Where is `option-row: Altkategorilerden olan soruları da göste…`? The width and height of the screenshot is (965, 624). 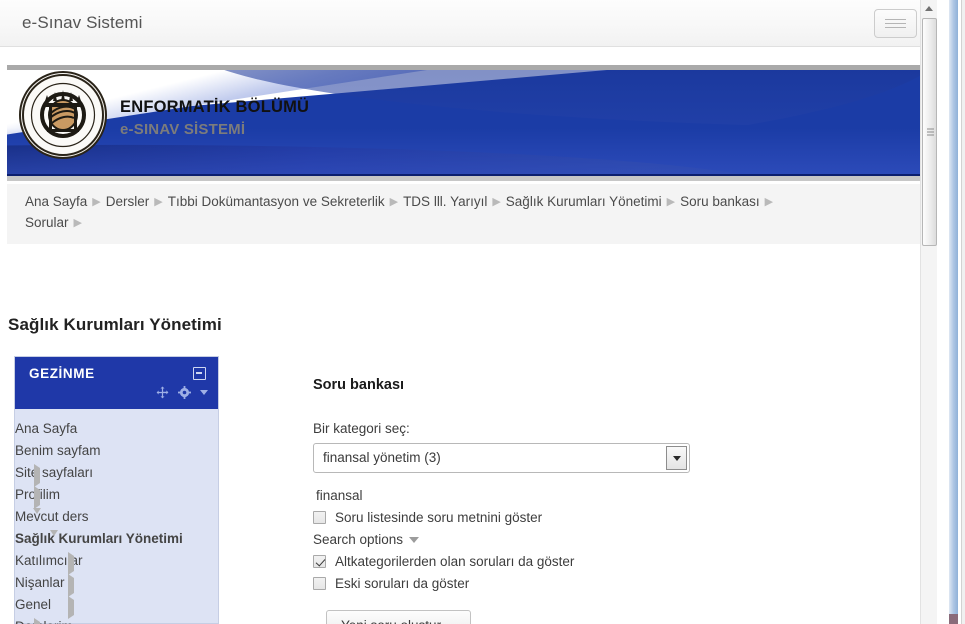
option-row: Altkategorilerden olan soruları da göste… is located at coordinates (593, 561).